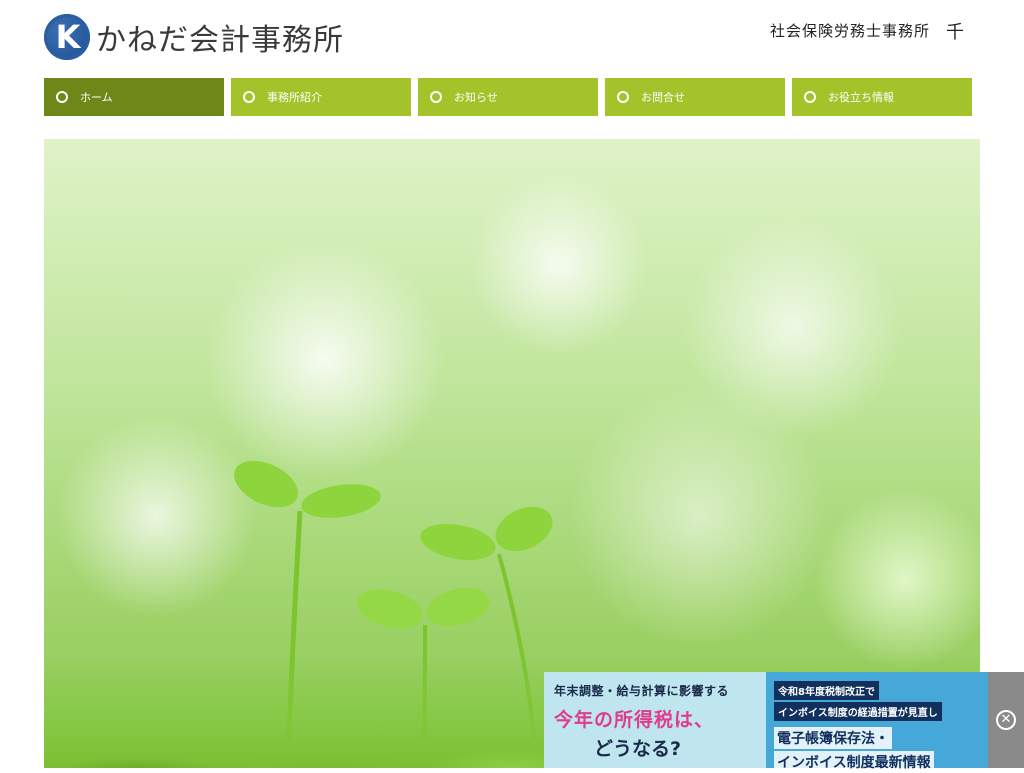 This screenshot has height=773, width=1024. I want to click on close-icon: ✕, so click(1006, 720).